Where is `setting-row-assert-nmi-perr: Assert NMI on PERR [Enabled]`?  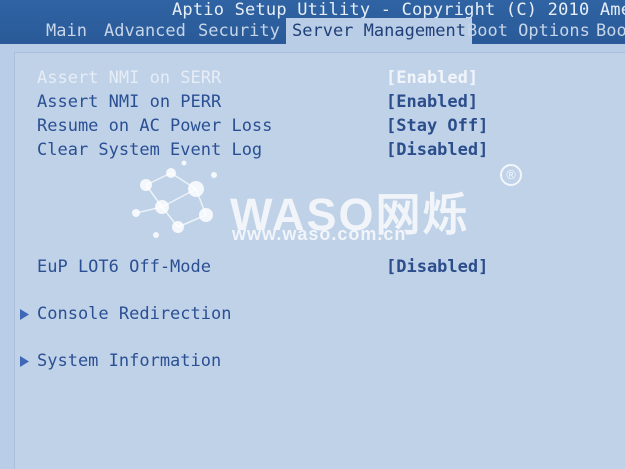 setting-row-assert-nmi-perr: Assert NMI on PERR [Enabled] is located at coordinates (320, 102).